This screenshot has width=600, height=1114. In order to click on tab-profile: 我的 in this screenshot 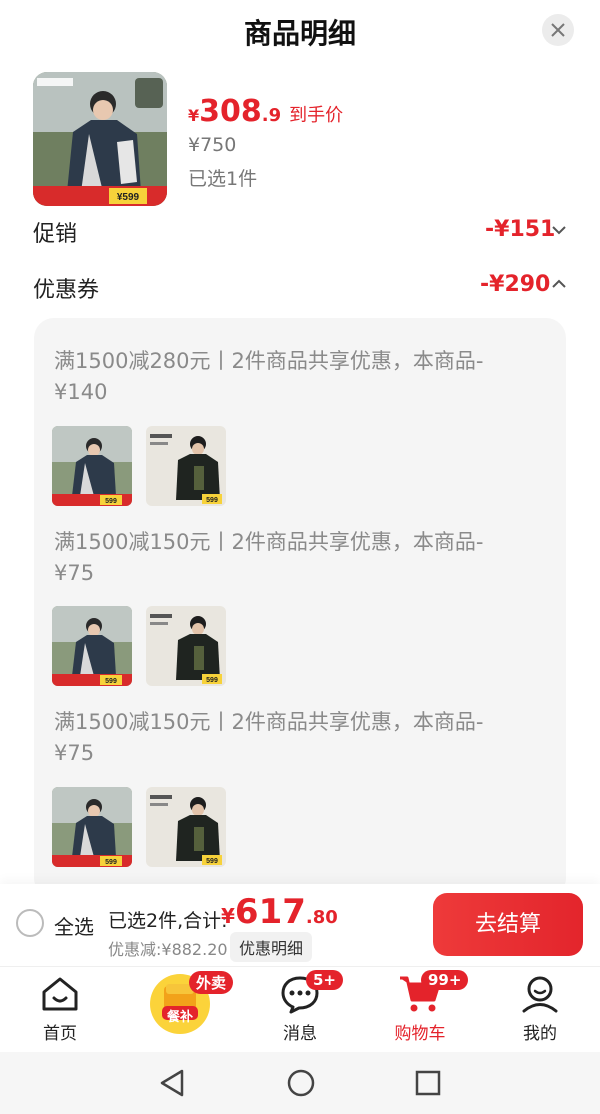, I will do `click(540, 1010)`.